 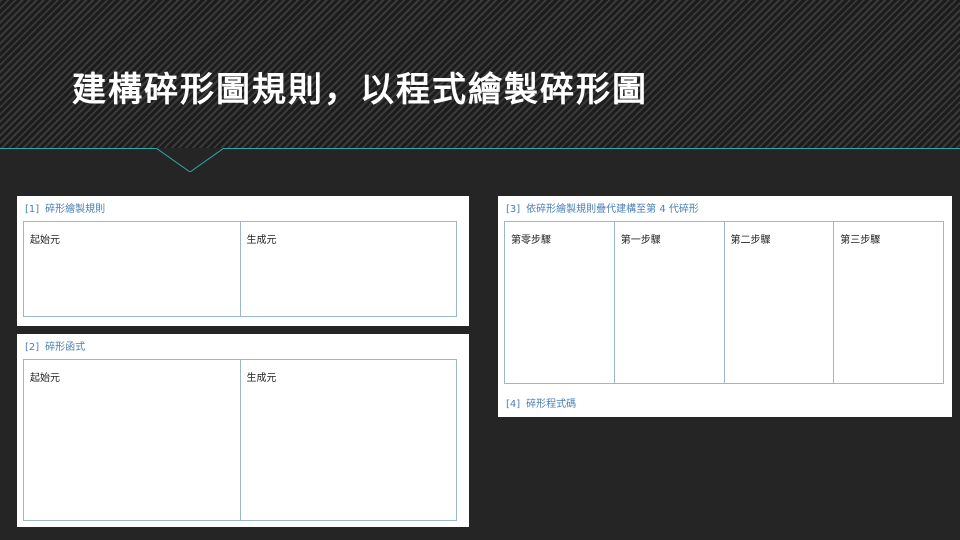 I want to click on cell-label: 第三步驟, so click(x=860, y=240).